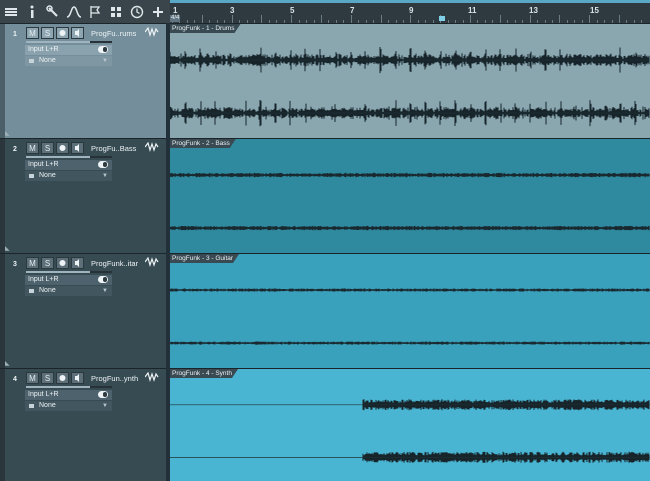 This screenshot has width=650, height=481. Describe the element at coordinates (15, 34) in the screenshot. I see `track-number: 1` at that location.